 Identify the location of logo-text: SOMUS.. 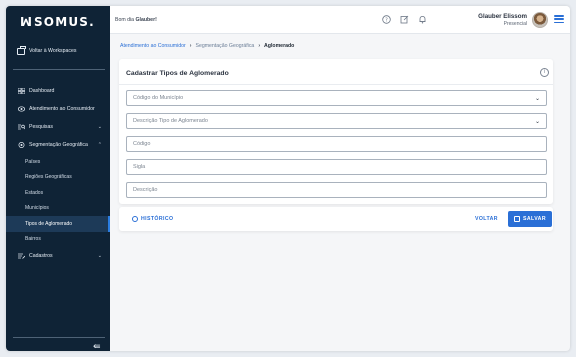
(64, 22).